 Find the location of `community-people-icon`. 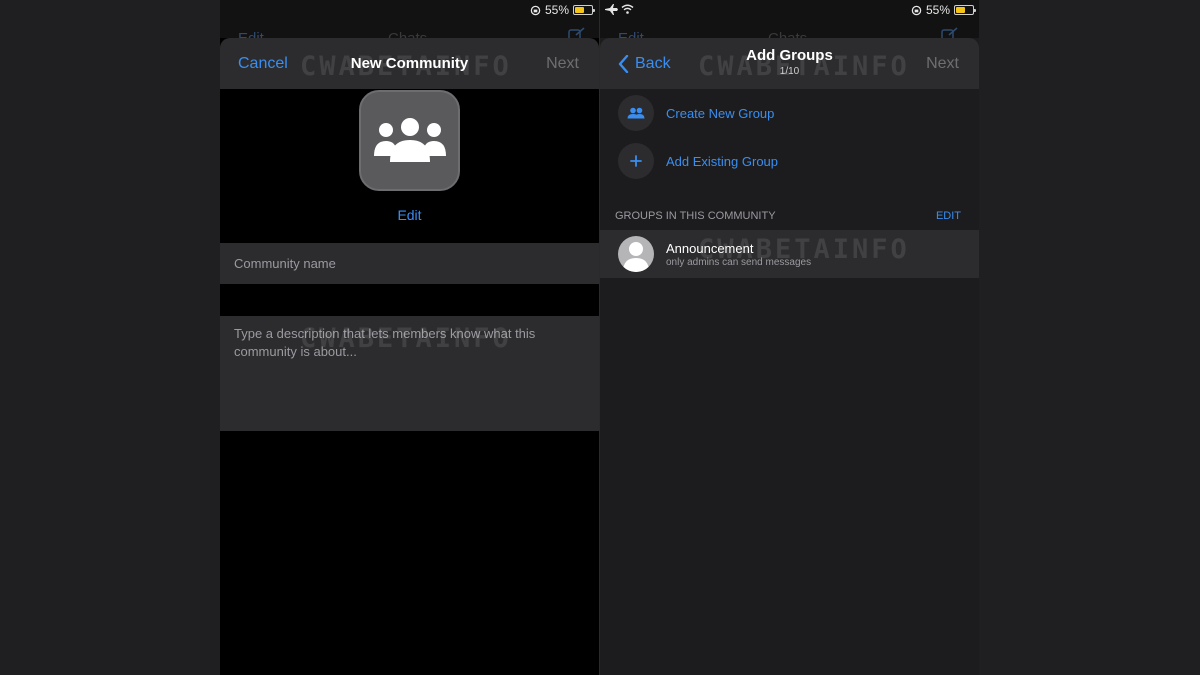

community-people-icon is located at coordinates (409, 139).